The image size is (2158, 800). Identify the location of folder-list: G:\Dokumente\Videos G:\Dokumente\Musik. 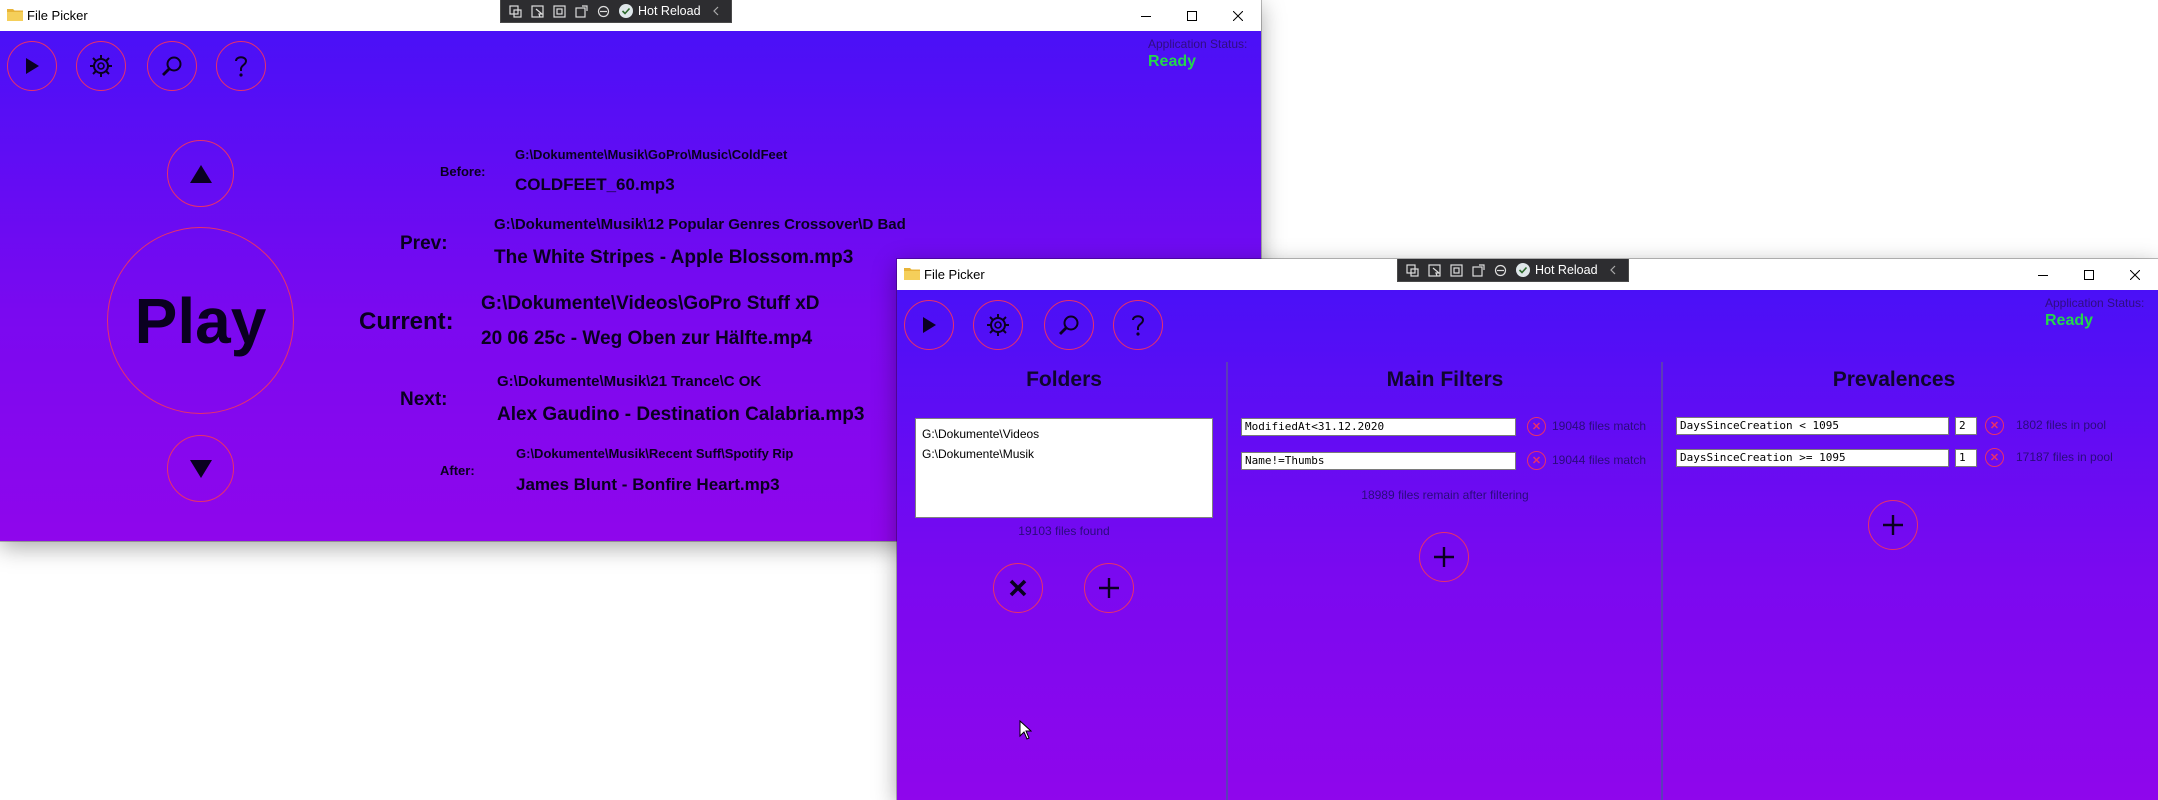
(1064, 468).